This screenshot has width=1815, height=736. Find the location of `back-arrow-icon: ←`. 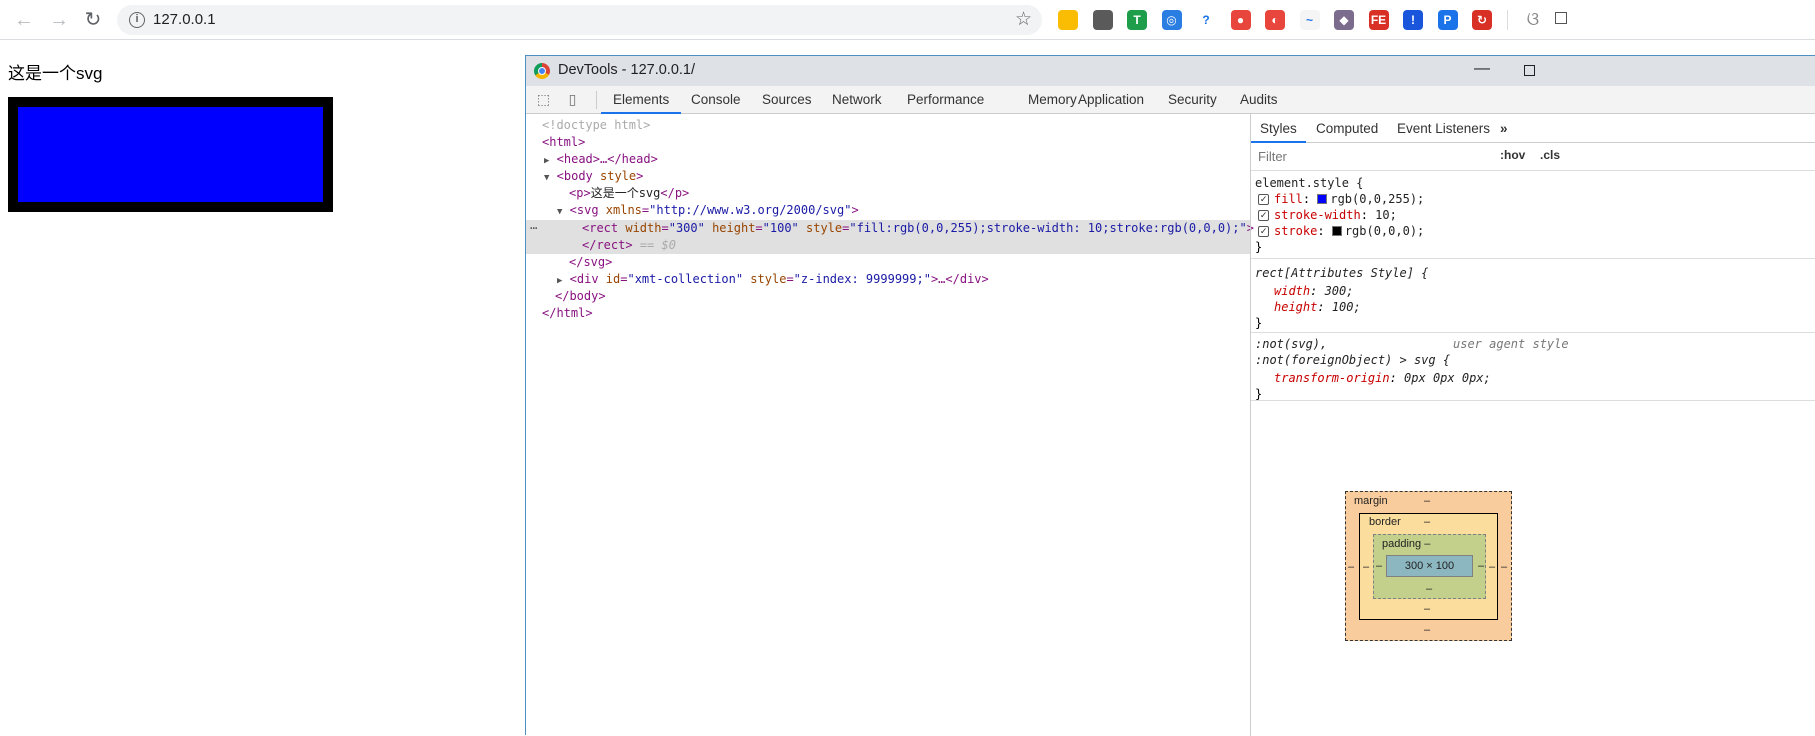

back-arrow-icon: ← is located at coordinates (24, 20).